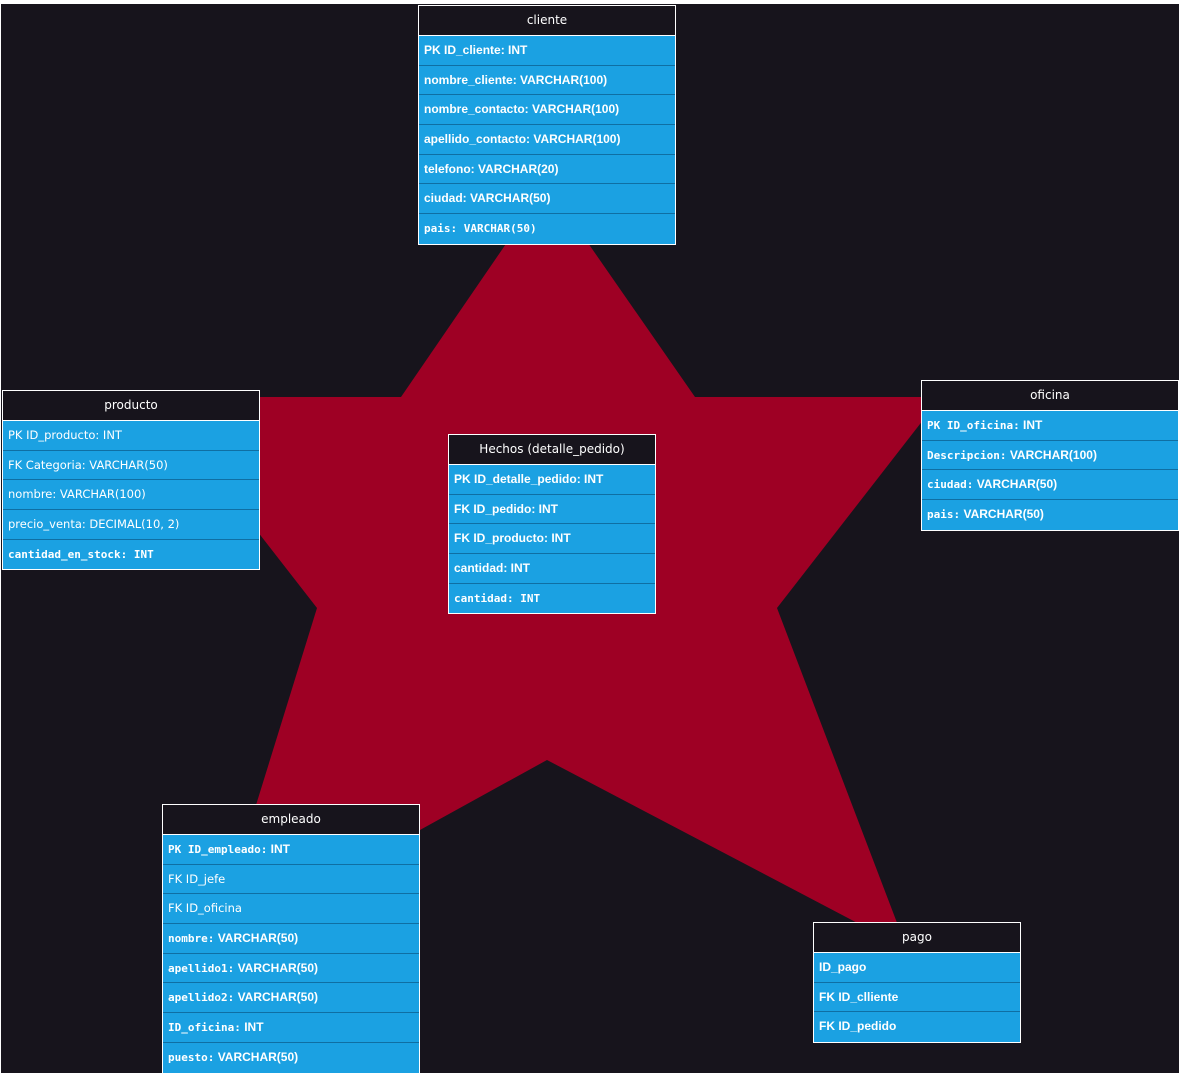 The width and height of the screenshot is (1181, 1073). Describe the element at coordinates (944, 515) in the screenshot. I see `field-name: pais:` at that location.